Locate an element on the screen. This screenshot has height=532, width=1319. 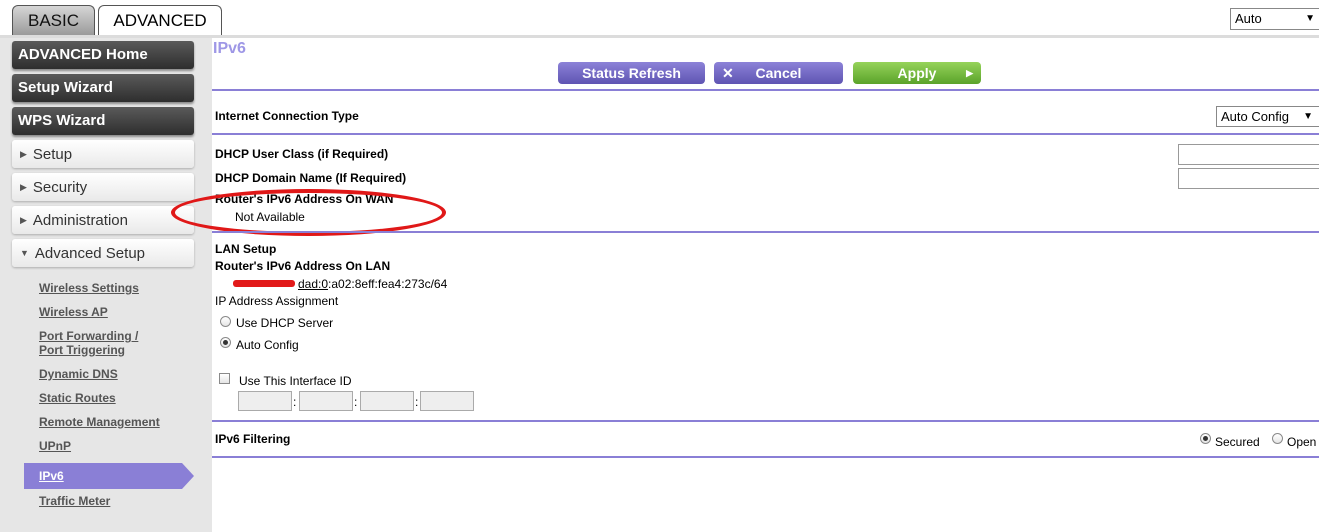
tab-advanced: ADVANCED is located at coordinates (160, 21).